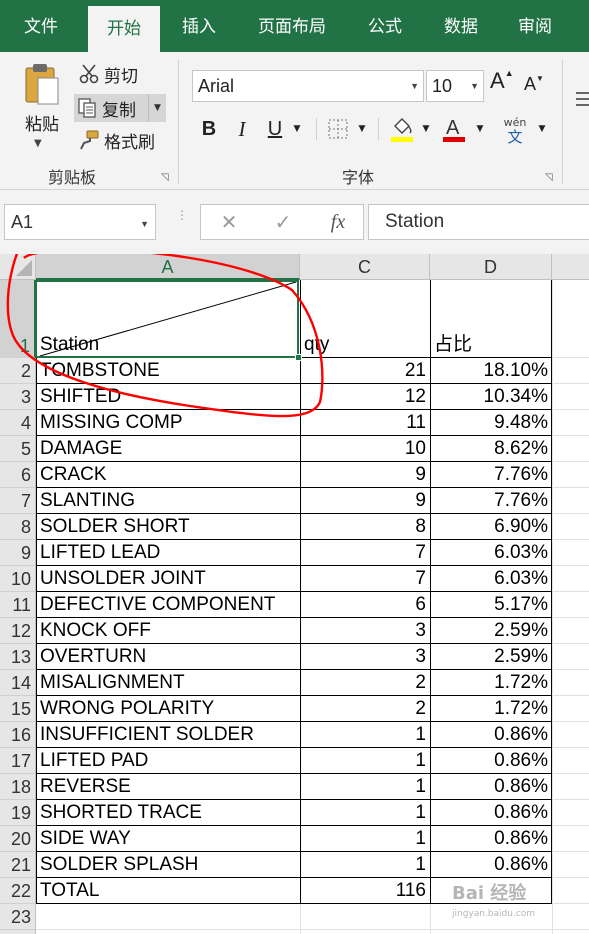  I want to click on tab-insert: 插入, so click(199, 26).